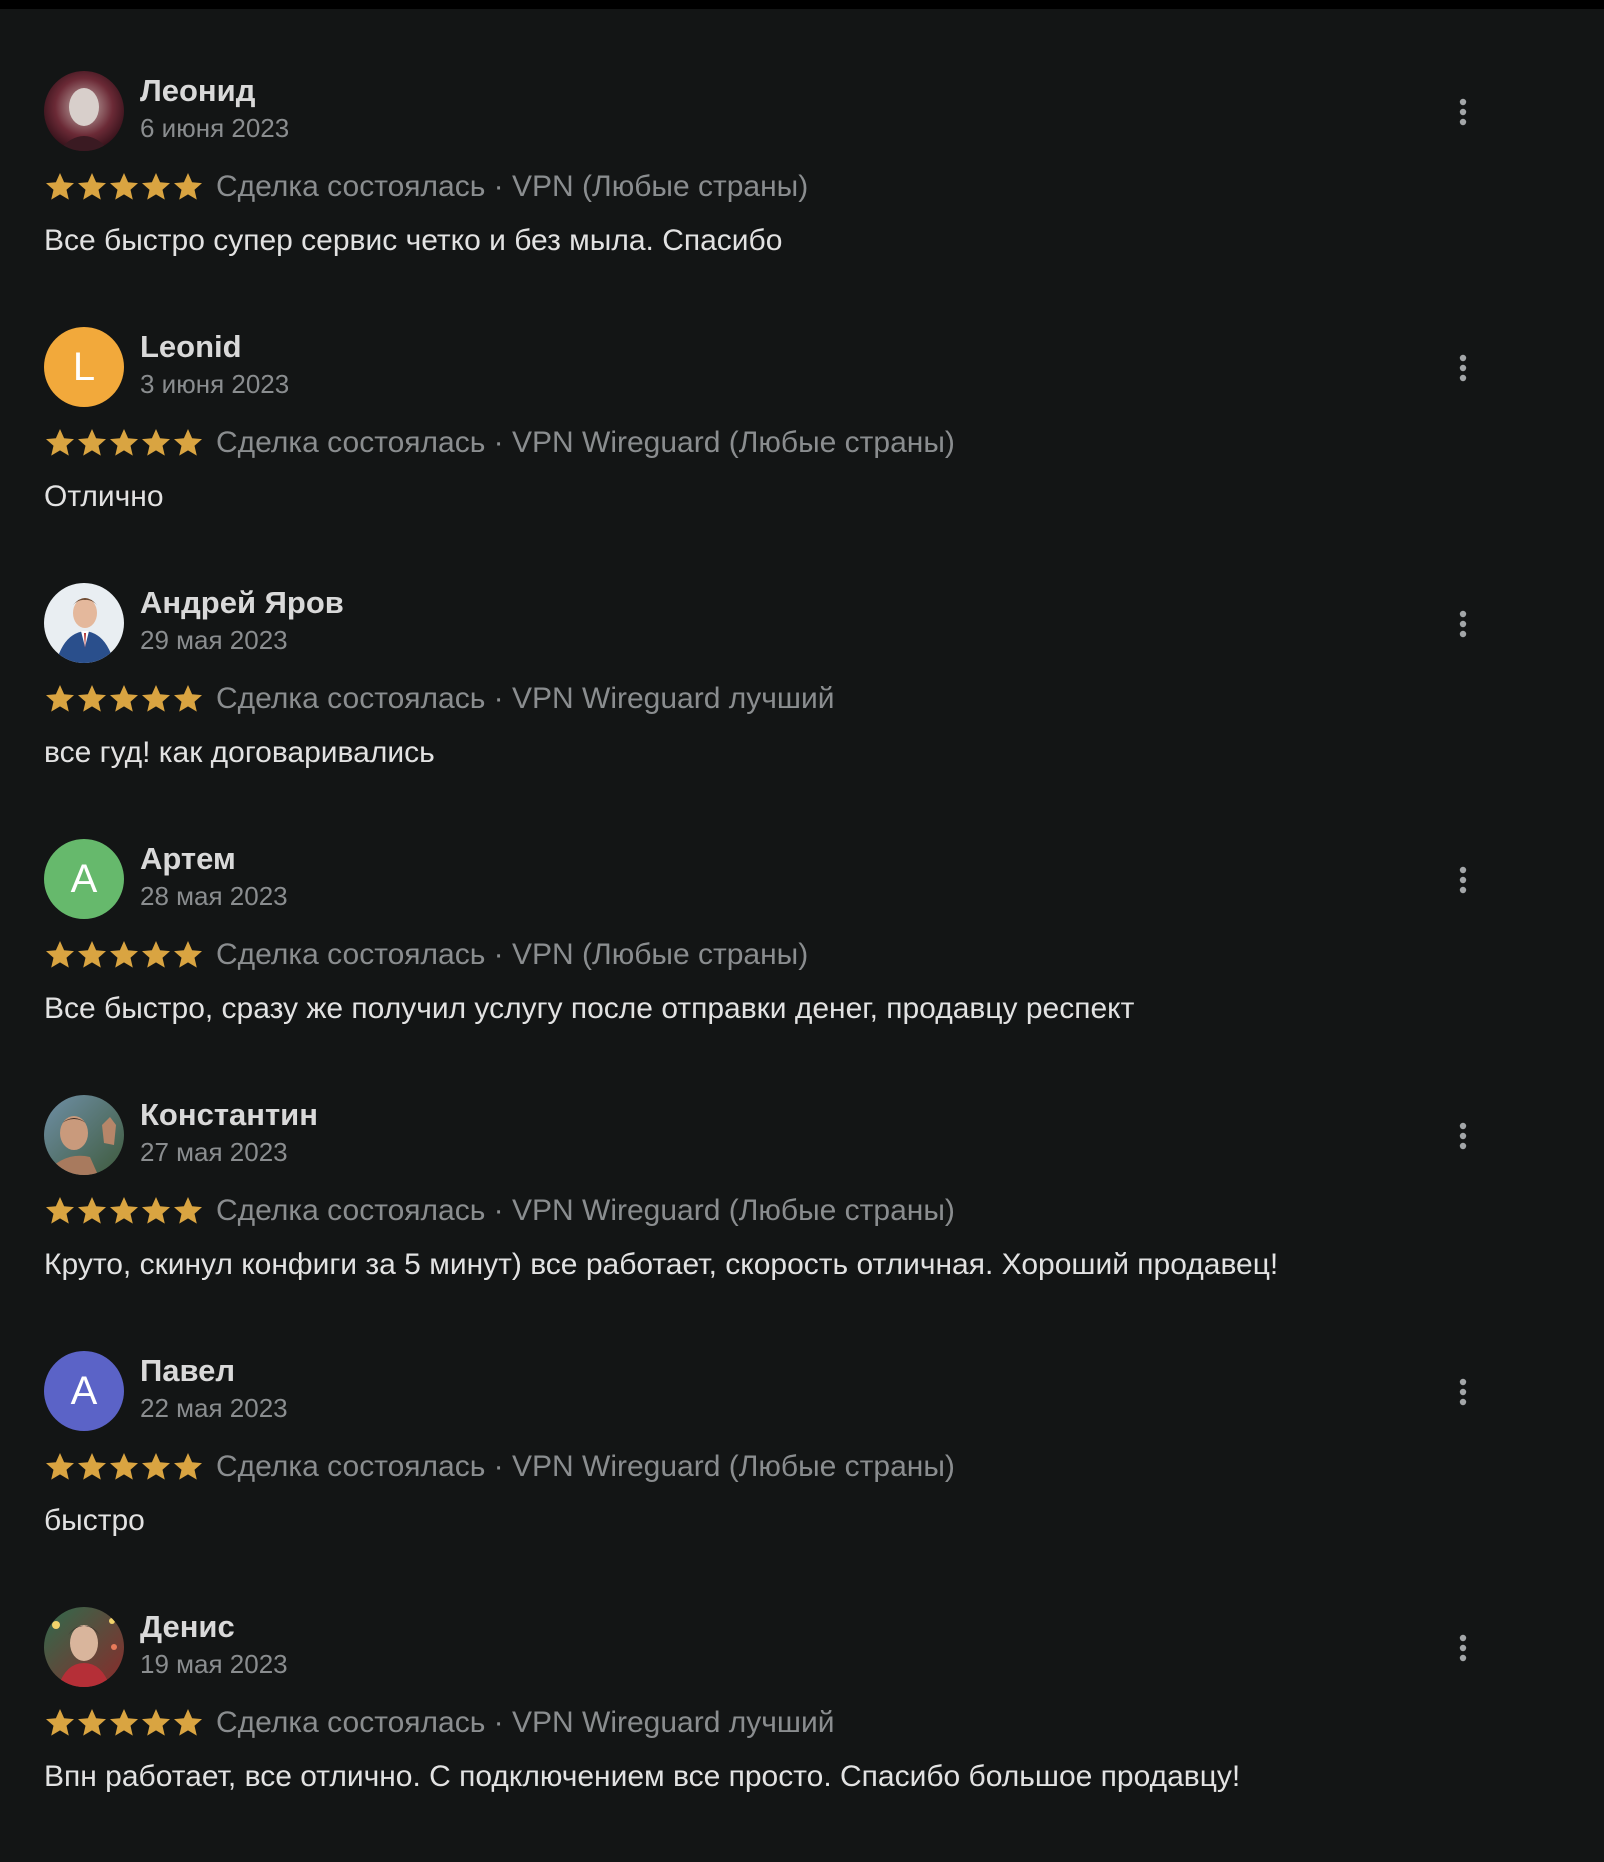 This screenshot has height=1862, width=1604. Describe the element at coordinates (215, 384) in the screenshot. I see `review-date: 3 июня 2023` at that location.